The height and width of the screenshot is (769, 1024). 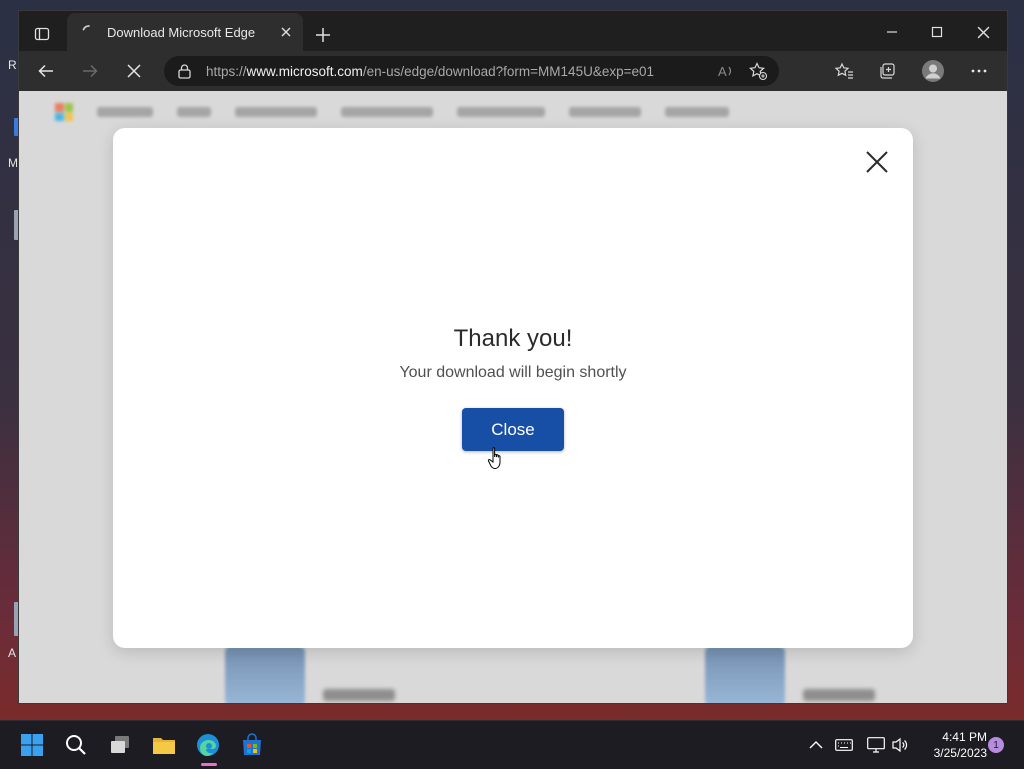 What do you see at coordinates (844, 745) in the screenshot?
I see `keyboard-icon` at bounding box center [844, 745].